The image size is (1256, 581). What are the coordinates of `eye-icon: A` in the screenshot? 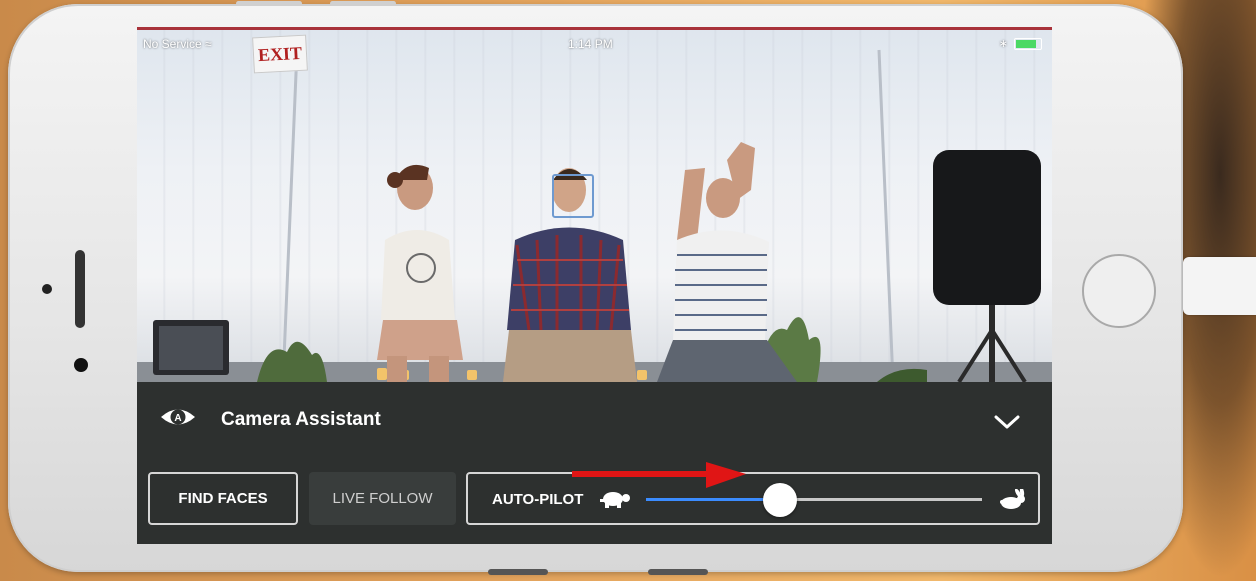 It's located at (178, 417).